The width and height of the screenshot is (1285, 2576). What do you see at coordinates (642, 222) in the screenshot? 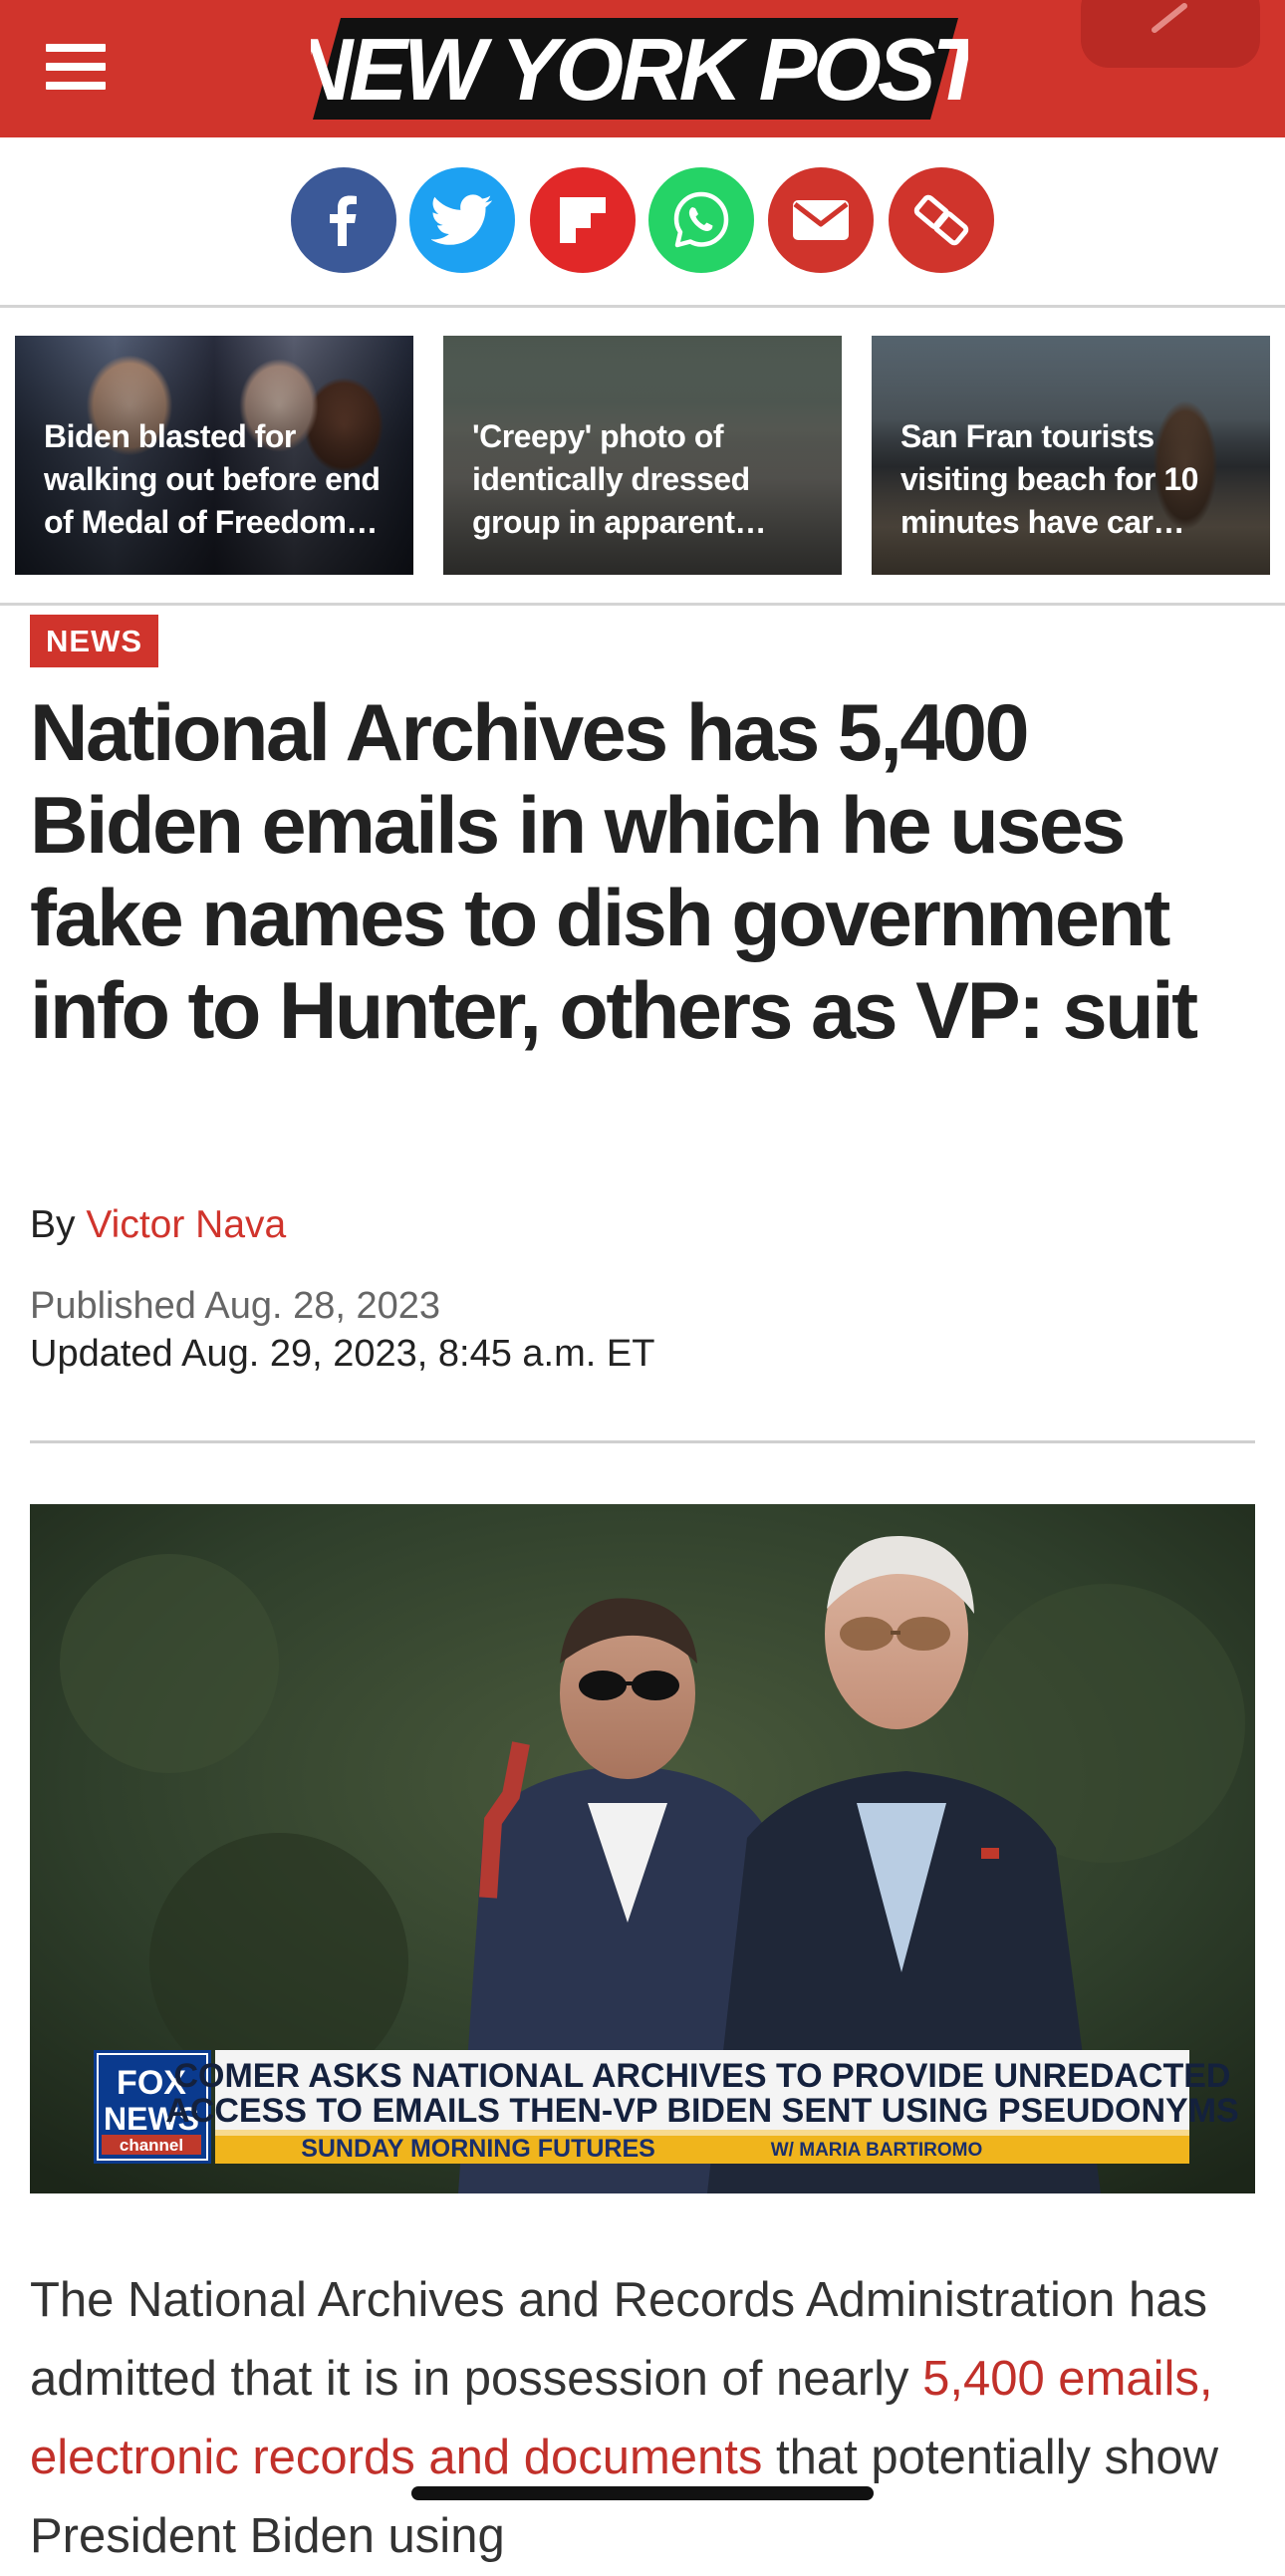
I see `share-bar` at bounding box center [642, 222].